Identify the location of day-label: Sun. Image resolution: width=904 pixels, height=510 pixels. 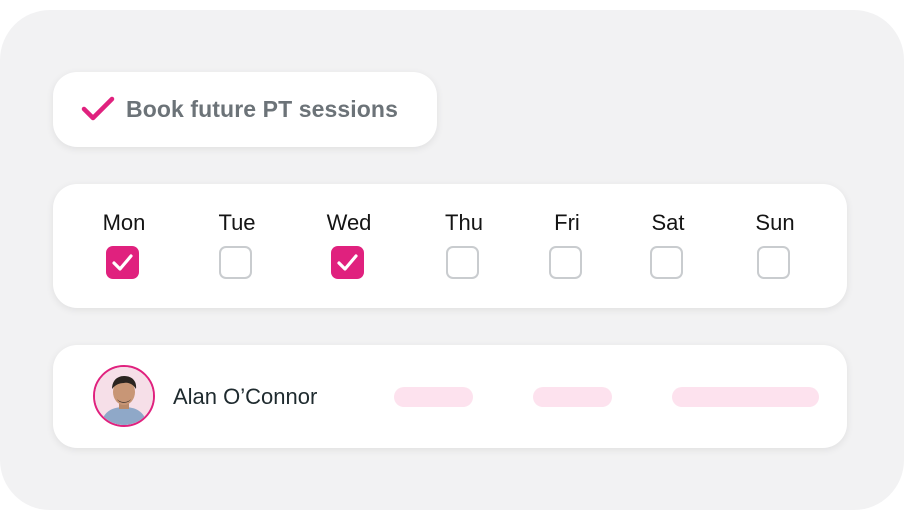
(775, 222).